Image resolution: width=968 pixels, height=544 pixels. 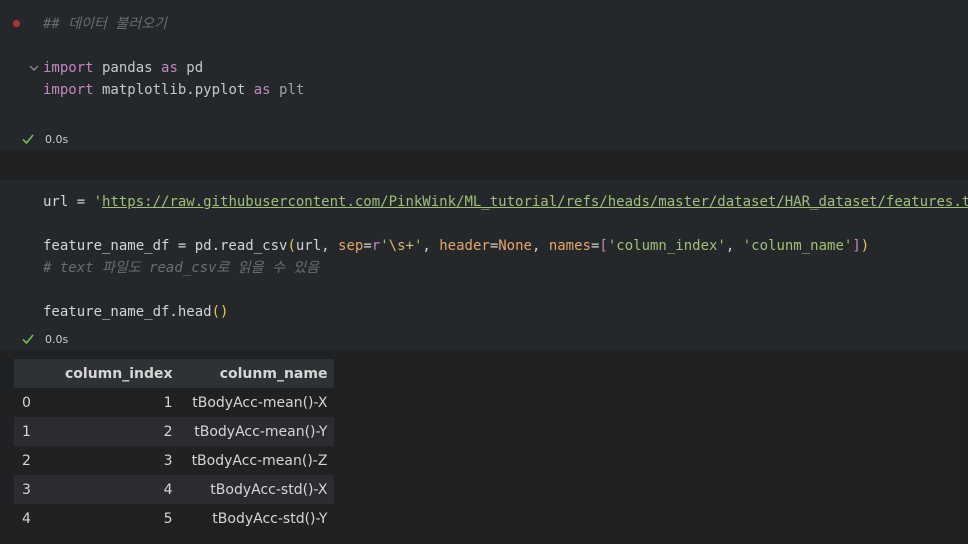 I want to click on table-row: 4 5 tBodyAcc-std()-Y, so click(x=174, y=518).